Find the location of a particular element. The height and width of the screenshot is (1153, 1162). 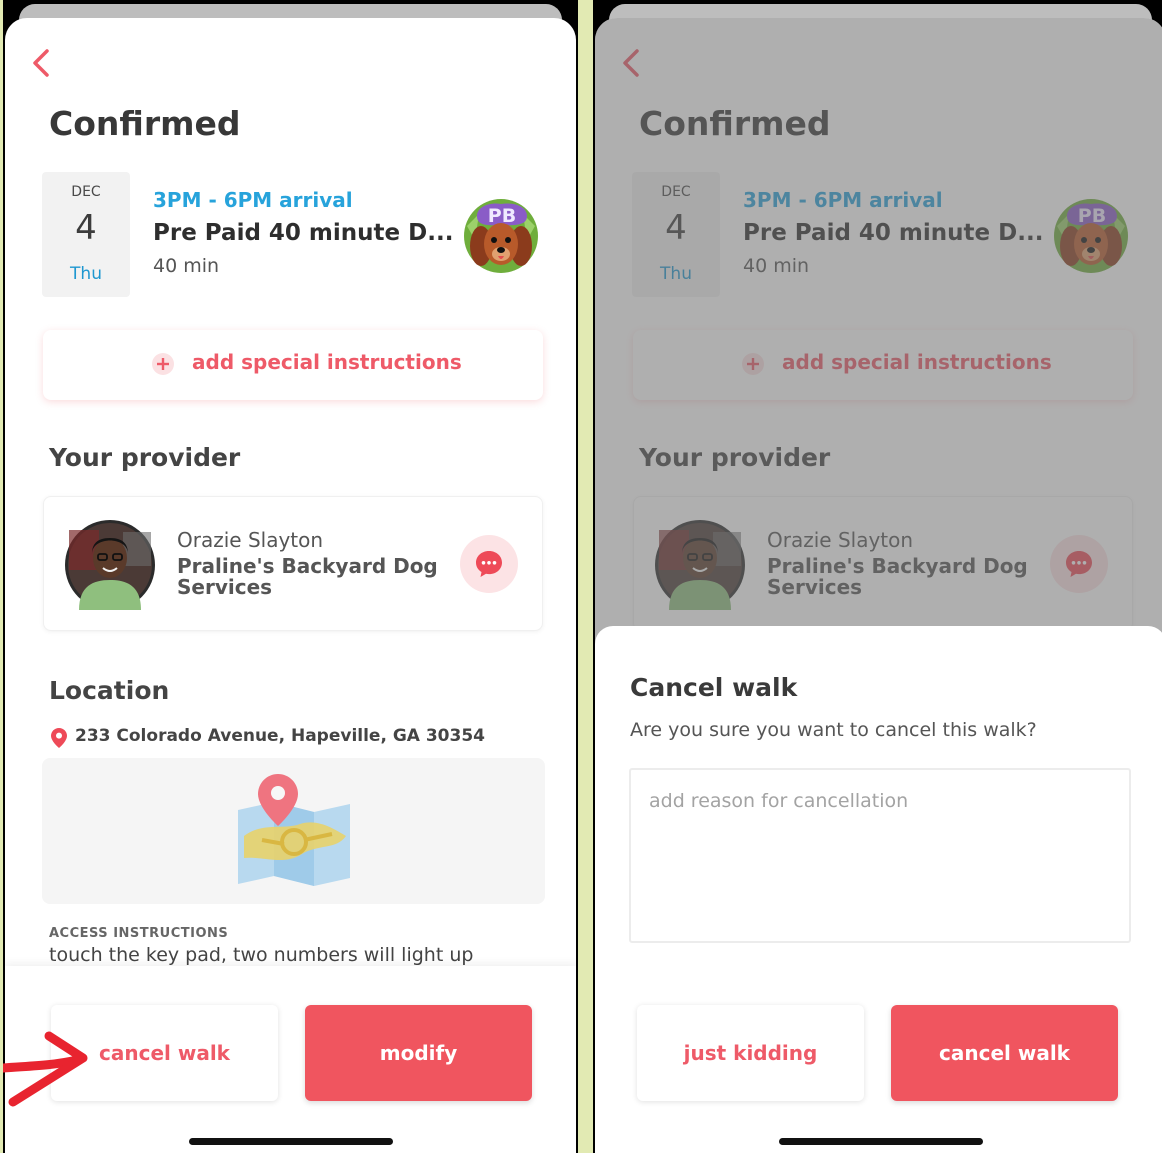

map-pin-icon is located at coordinates (59, 738).